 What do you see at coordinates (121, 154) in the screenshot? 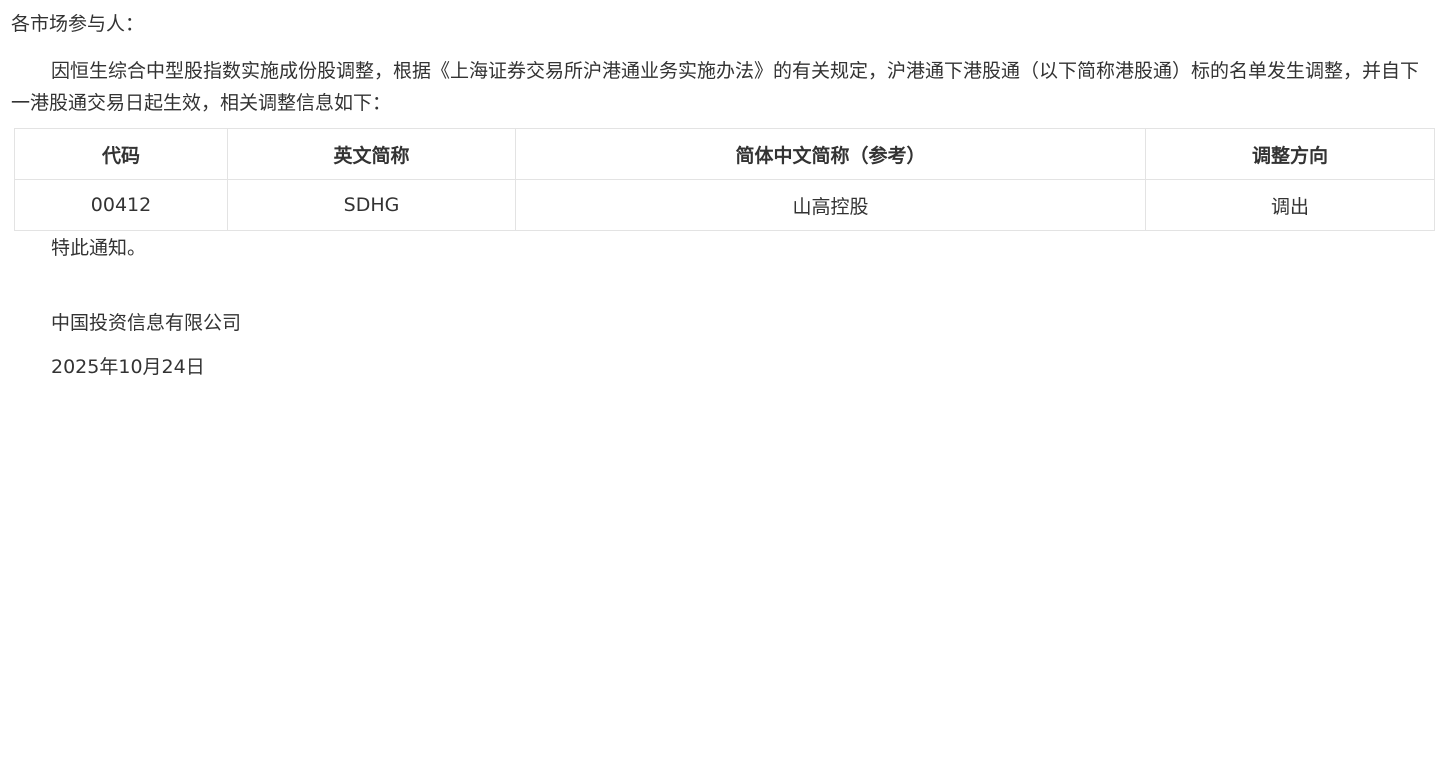
I see `header-code: 代码` at bounding box center [121, 154].